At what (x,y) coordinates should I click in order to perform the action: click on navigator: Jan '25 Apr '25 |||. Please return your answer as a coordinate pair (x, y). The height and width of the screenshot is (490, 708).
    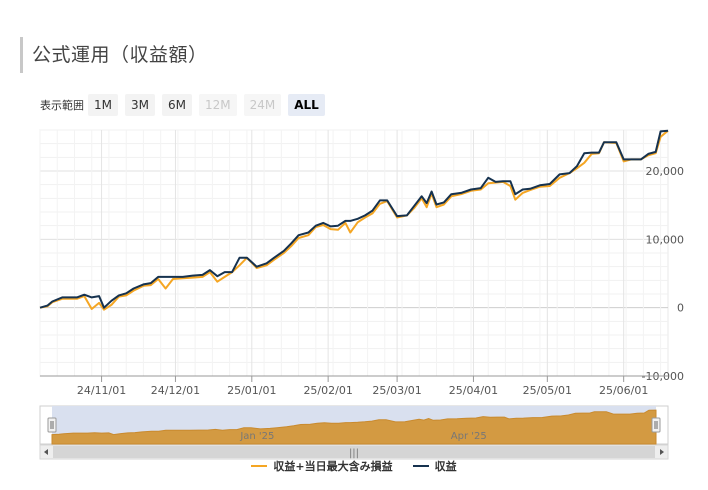
    Looking at the image, I should click on (354, 432).